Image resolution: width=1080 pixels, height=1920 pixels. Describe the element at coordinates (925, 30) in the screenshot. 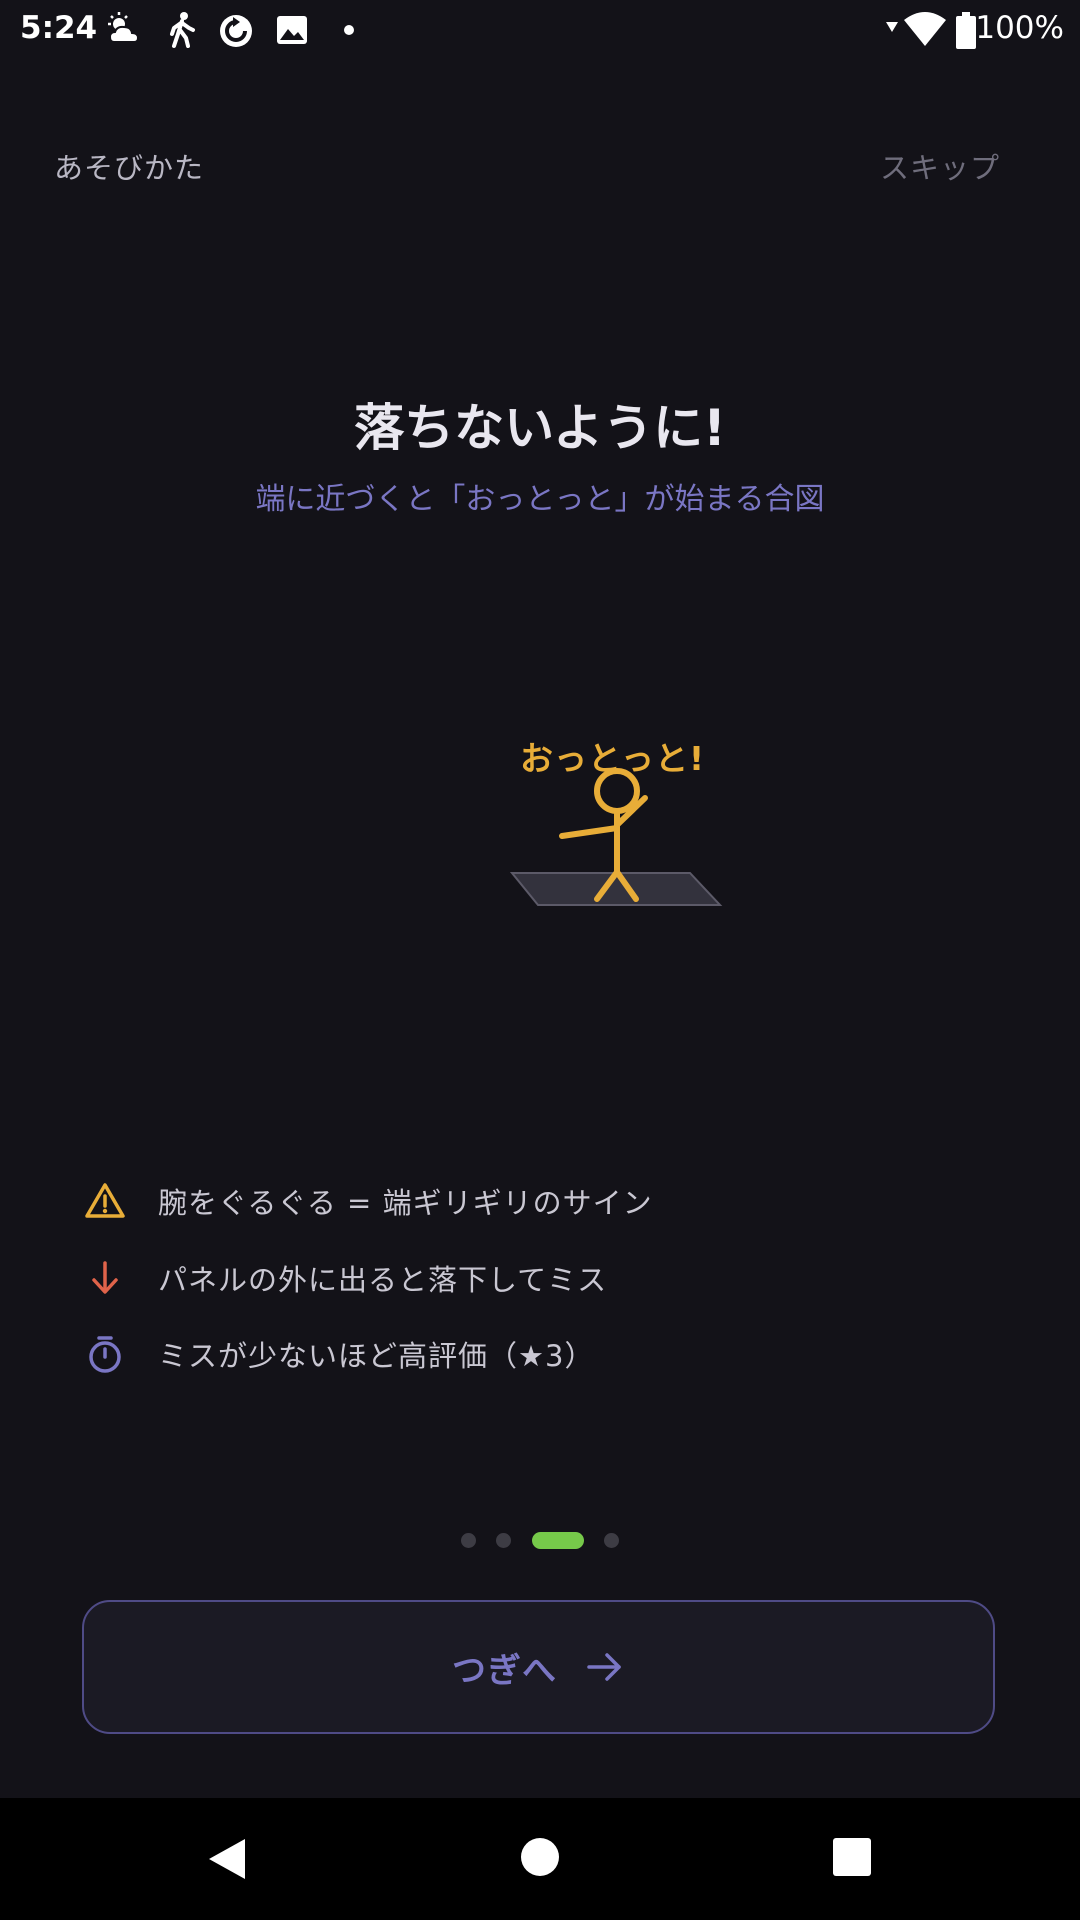

I see `wifi-icon: 4` at that location.